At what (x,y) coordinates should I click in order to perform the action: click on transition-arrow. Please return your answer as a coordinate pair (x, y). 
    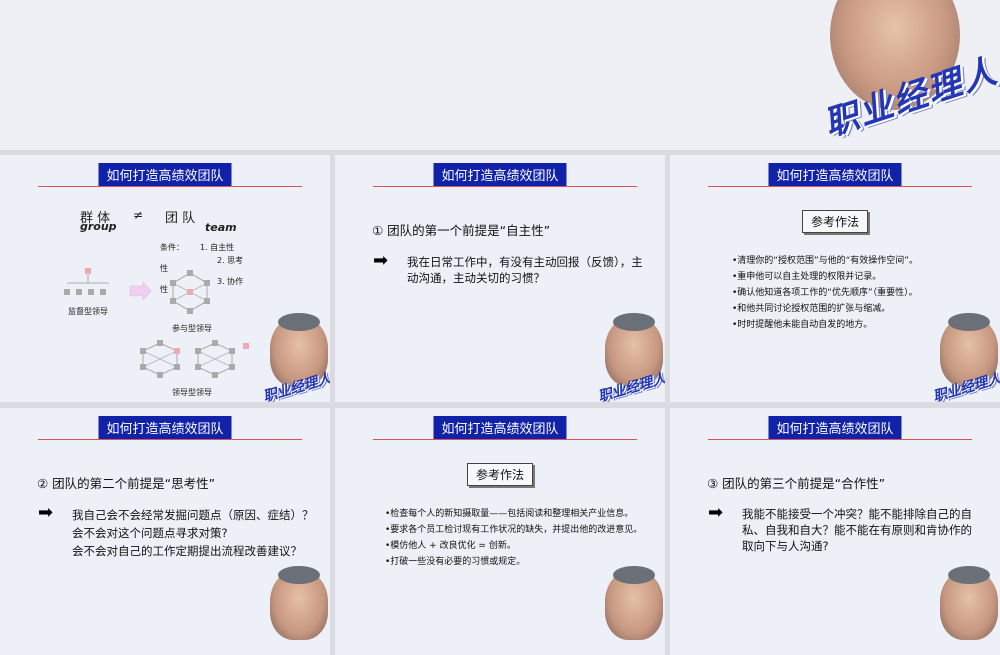
    Looking at the image, I should click on (140, 291).